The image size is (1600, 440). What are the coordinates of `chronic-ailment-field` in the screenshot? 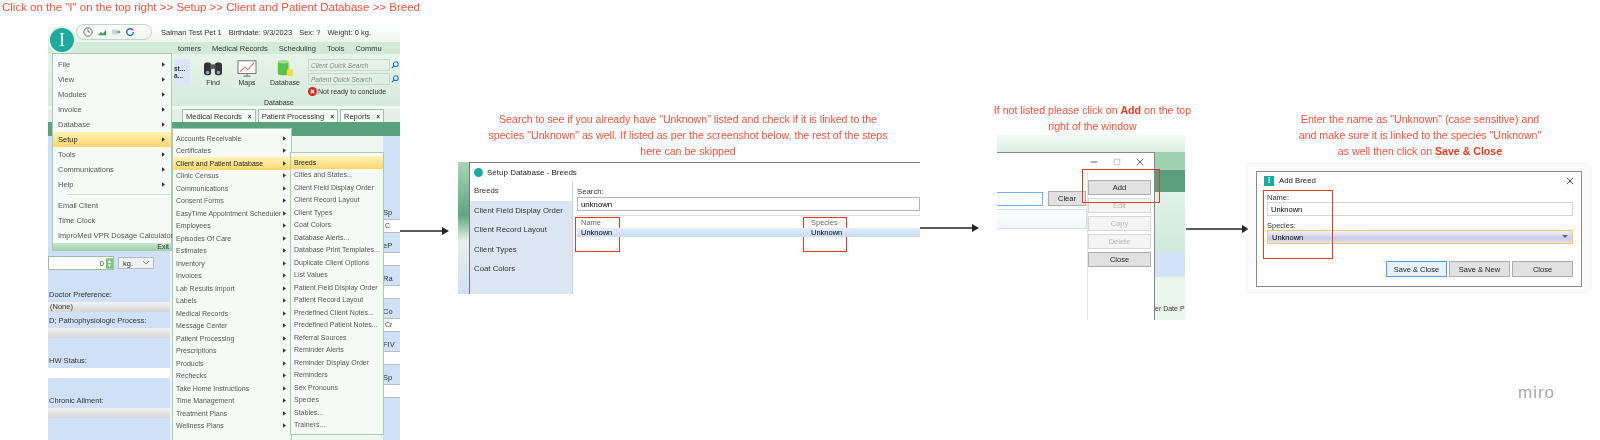 It's located at (109, 413).